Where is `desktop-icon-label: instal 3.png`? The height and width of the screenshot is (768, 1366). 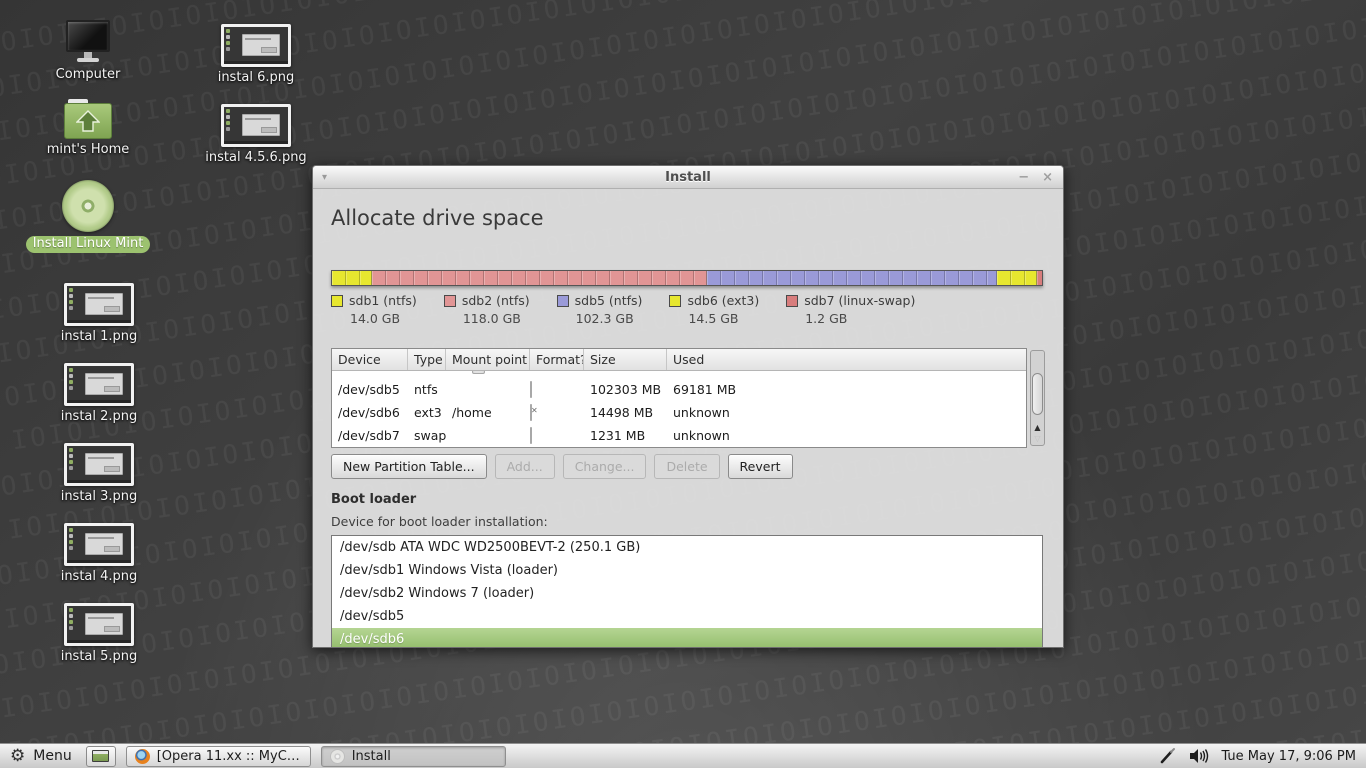 desktop-icon-label: instal 3.png is located at coordinates (99, 496).